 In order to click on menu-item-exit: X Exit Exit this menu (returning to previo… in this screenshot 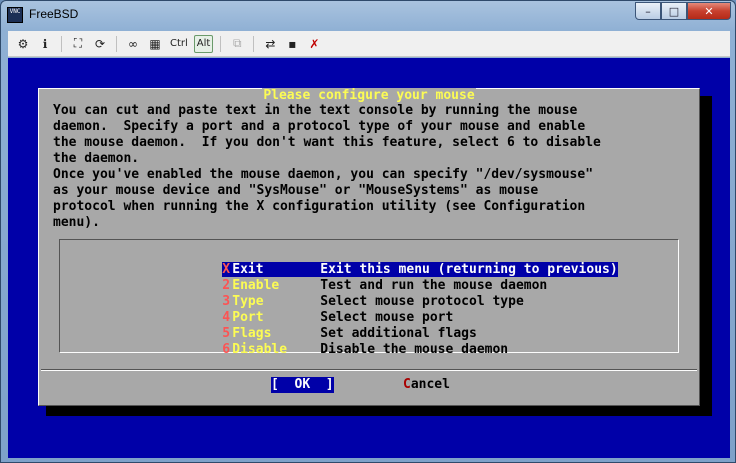, I will do `click(381, 261)`.